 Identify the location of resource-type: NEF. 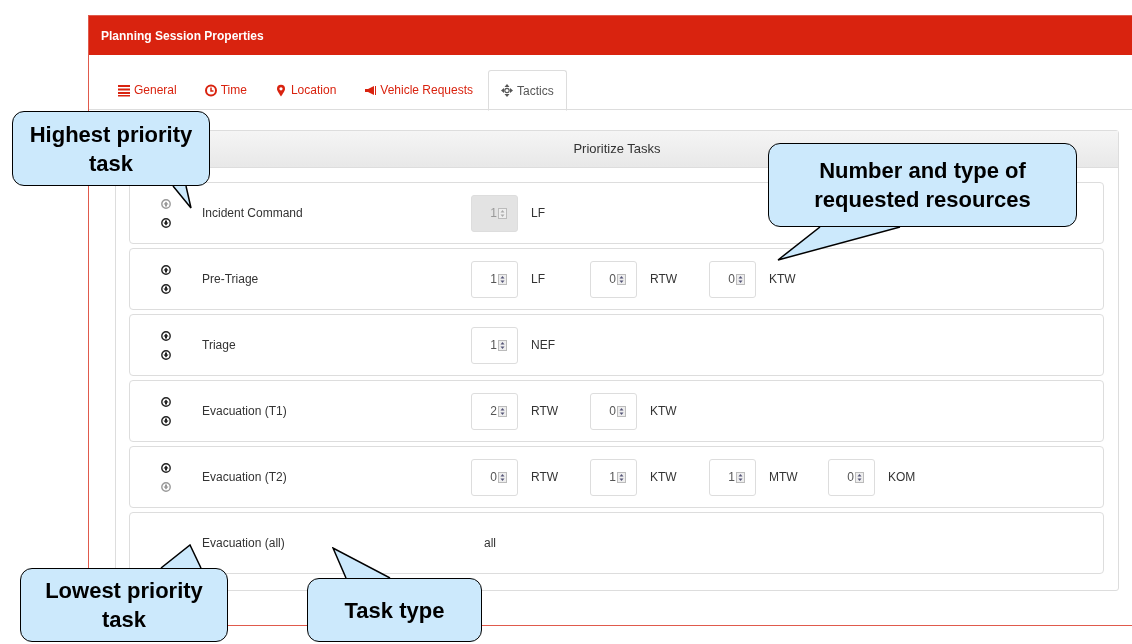
(543, 345).